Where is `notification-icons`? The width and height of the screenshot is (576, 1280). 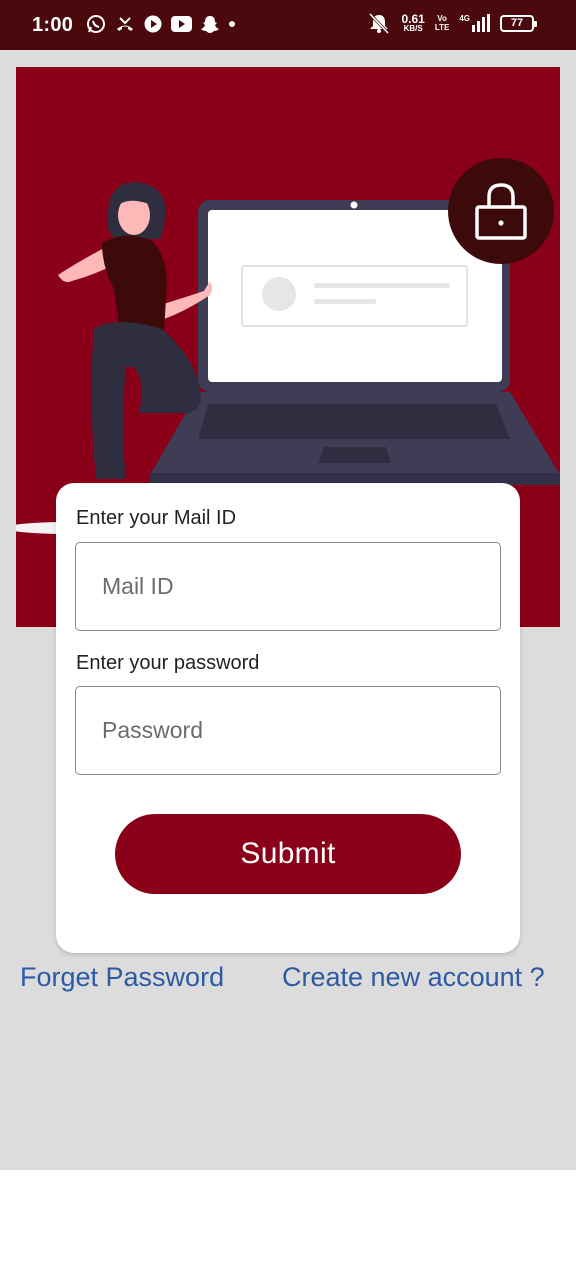 notification-icons is located at coordinates (161, 24).